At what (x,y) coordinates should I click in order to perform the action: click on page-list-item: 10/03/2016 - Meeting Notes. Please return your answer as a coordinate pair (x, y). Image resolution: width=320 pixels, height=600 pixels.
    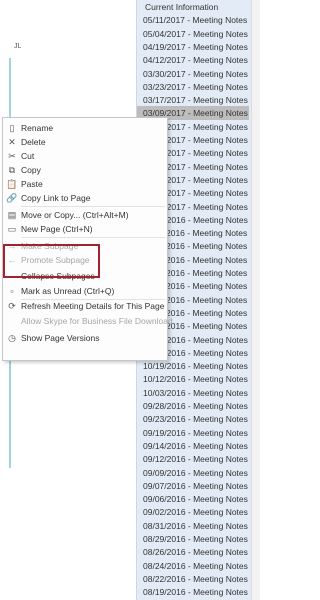
    Looking at the image, I should click on (193, 393).